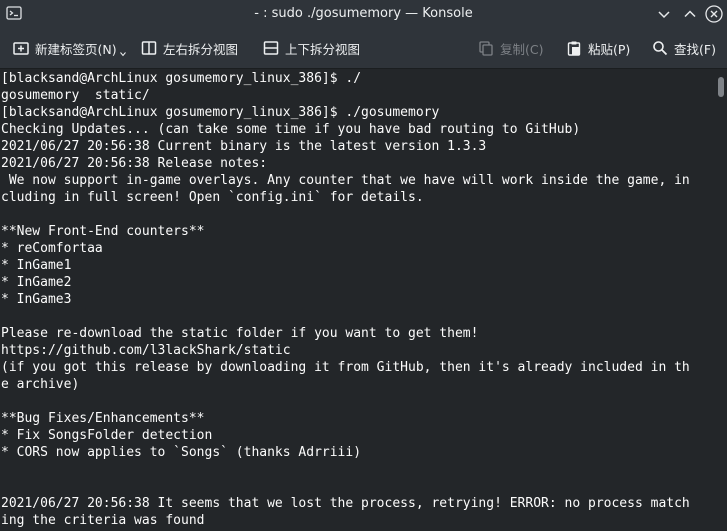 This screenshot has width=727, height=531. I want to click on split-left-right-icon, so click(149, 48).